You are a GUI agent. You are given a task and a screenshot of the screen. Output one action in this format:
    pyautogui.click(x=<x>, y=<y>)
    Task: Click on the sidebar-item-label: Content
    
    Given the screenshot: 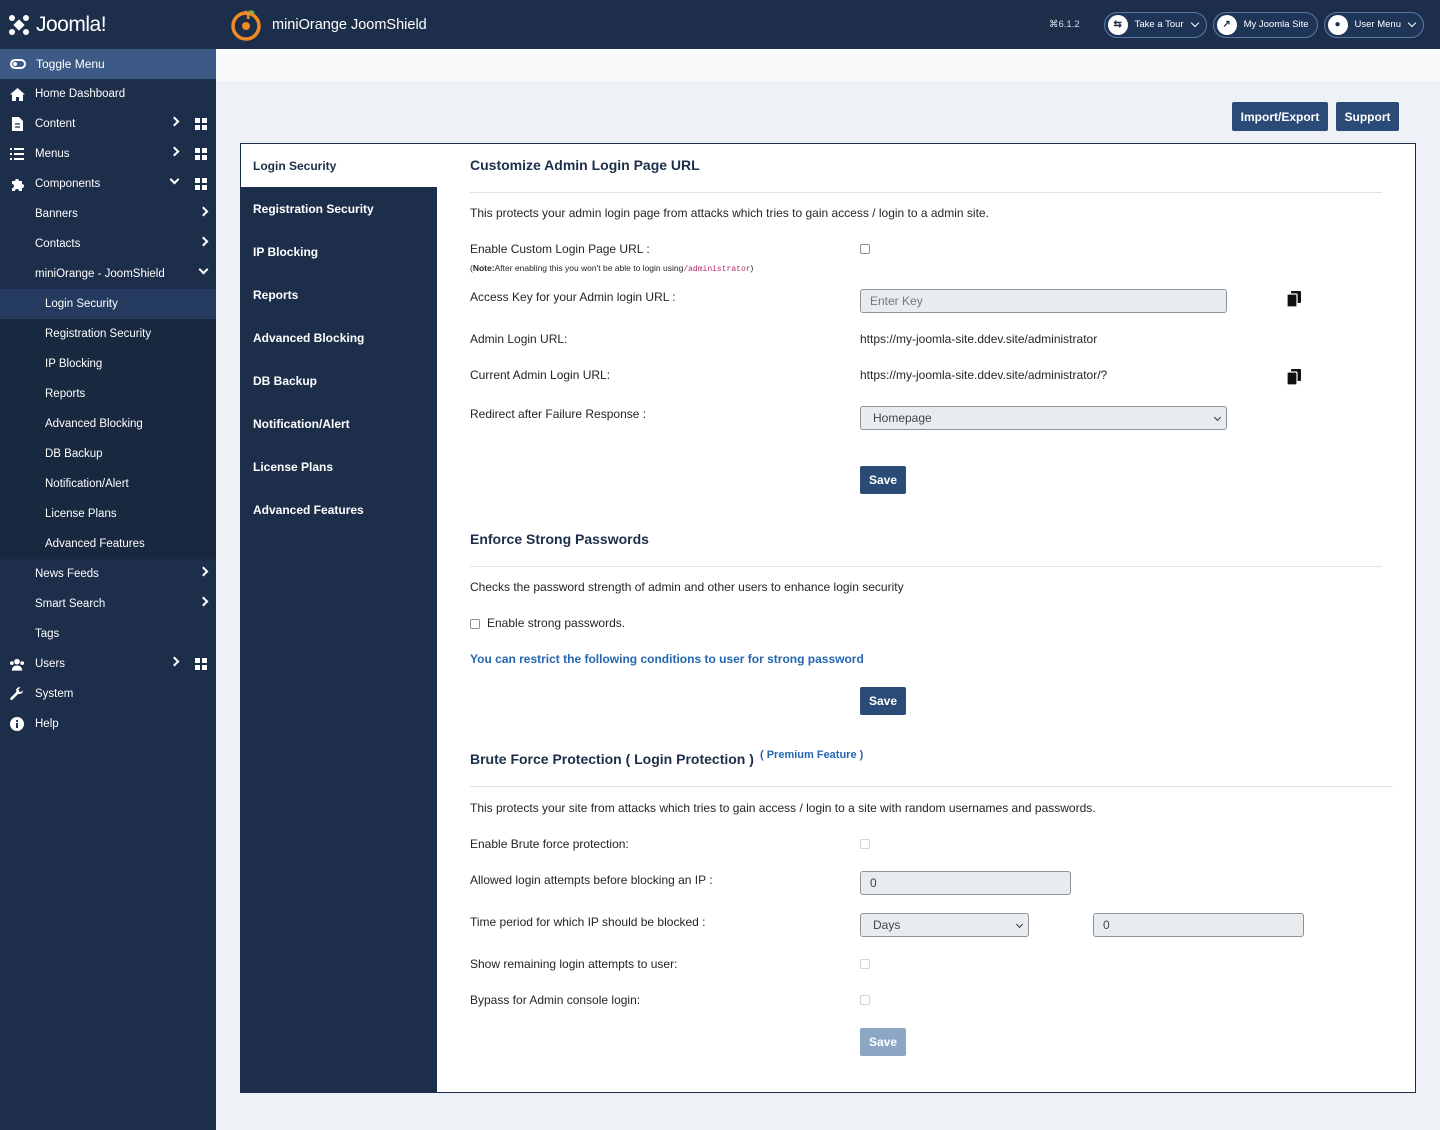 What is the action you would take?
    pyautogui.click(x=55, y=124)
    